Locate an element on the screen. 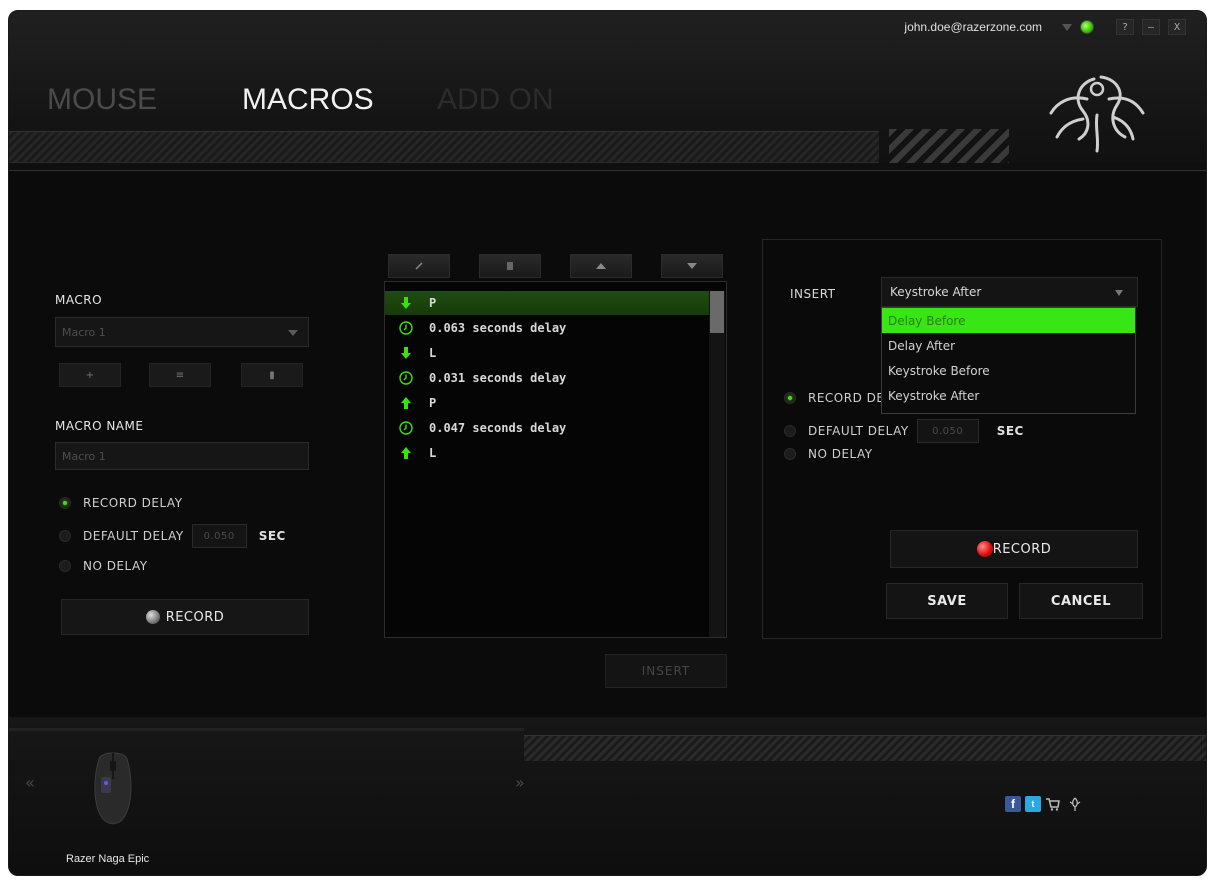  duplicate-macro-button: ≡ is located at coordinates (180, 375).